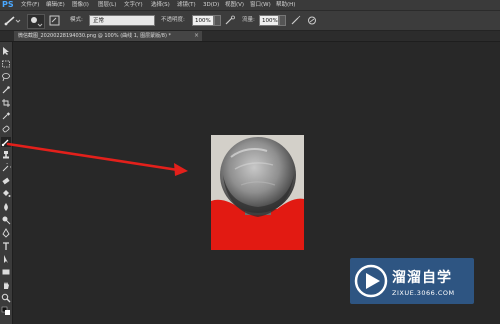  I want to click on lasso-tool-icon, so click(6, 77).